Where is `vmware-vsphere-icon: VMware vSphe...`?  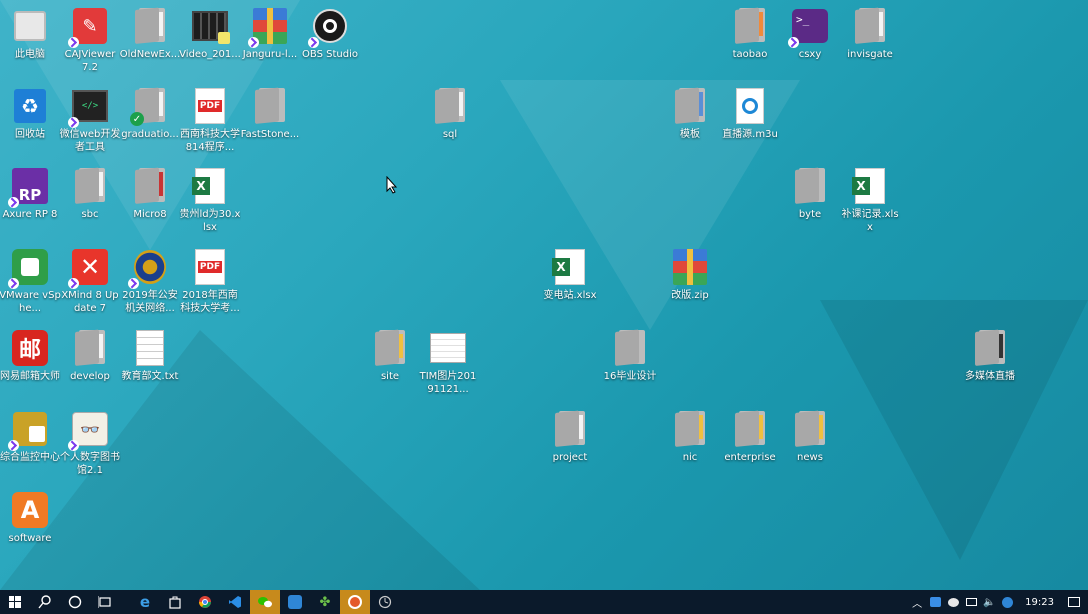
vmware-vsphere-icon: VMware vSphe... is located at coordinates (30, 283).